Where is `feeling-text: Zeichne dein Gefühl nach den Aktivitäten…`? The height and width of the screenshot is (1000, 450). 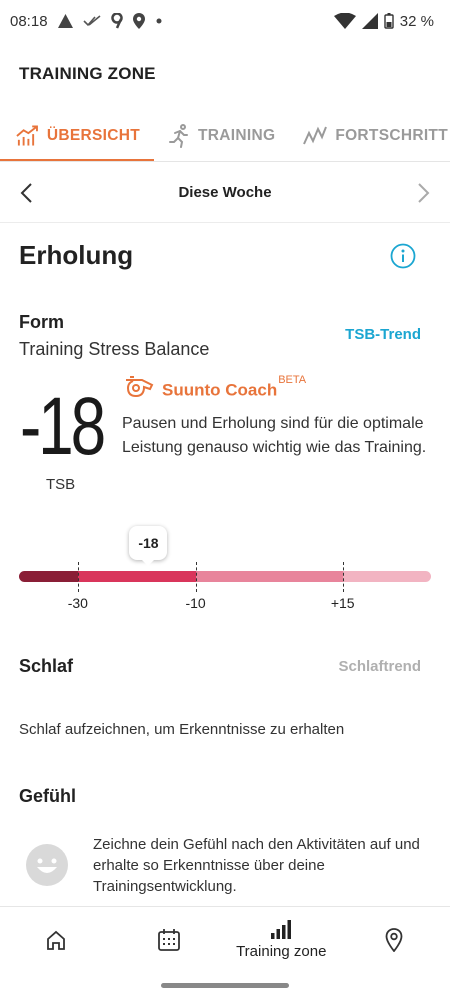 feeling-text: Zeichne dein Gefühl nach den Aktivitäten… is located at coordinates (256, 865).